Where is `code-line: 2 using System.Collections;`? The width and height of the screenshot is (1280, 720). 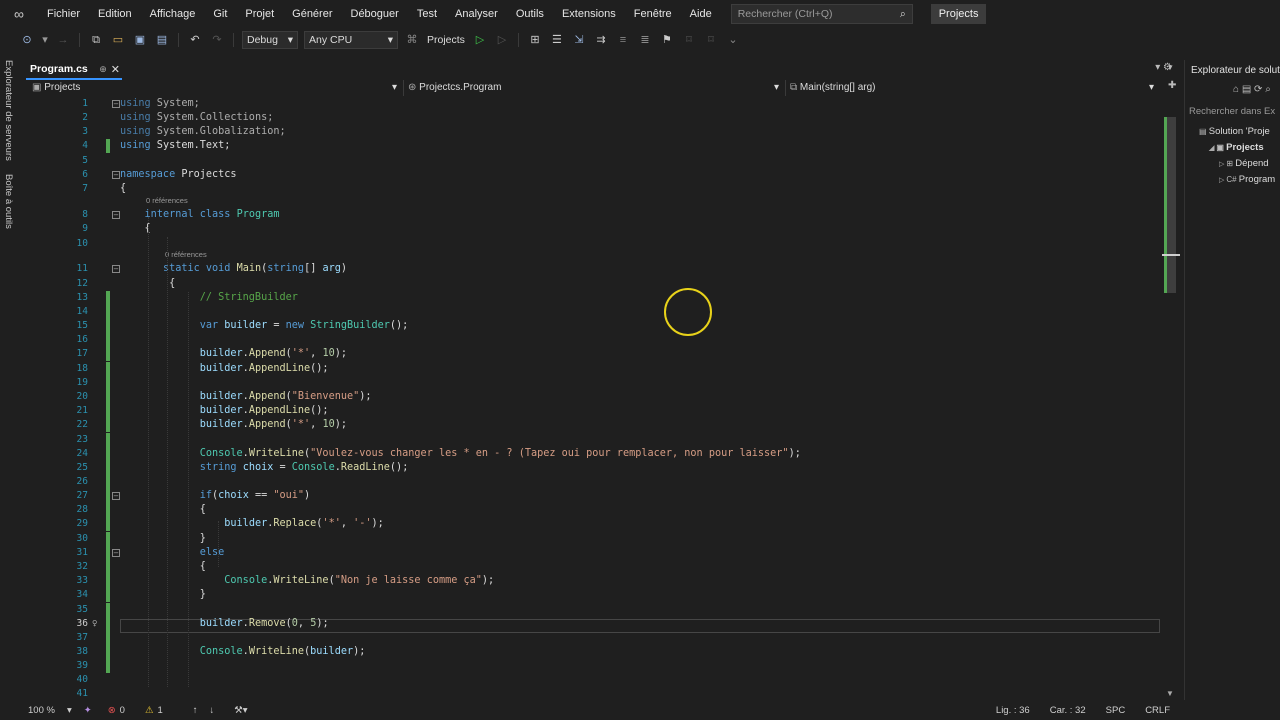 code-line: 2 using System.Collections; is located at coordinates (591, 118).